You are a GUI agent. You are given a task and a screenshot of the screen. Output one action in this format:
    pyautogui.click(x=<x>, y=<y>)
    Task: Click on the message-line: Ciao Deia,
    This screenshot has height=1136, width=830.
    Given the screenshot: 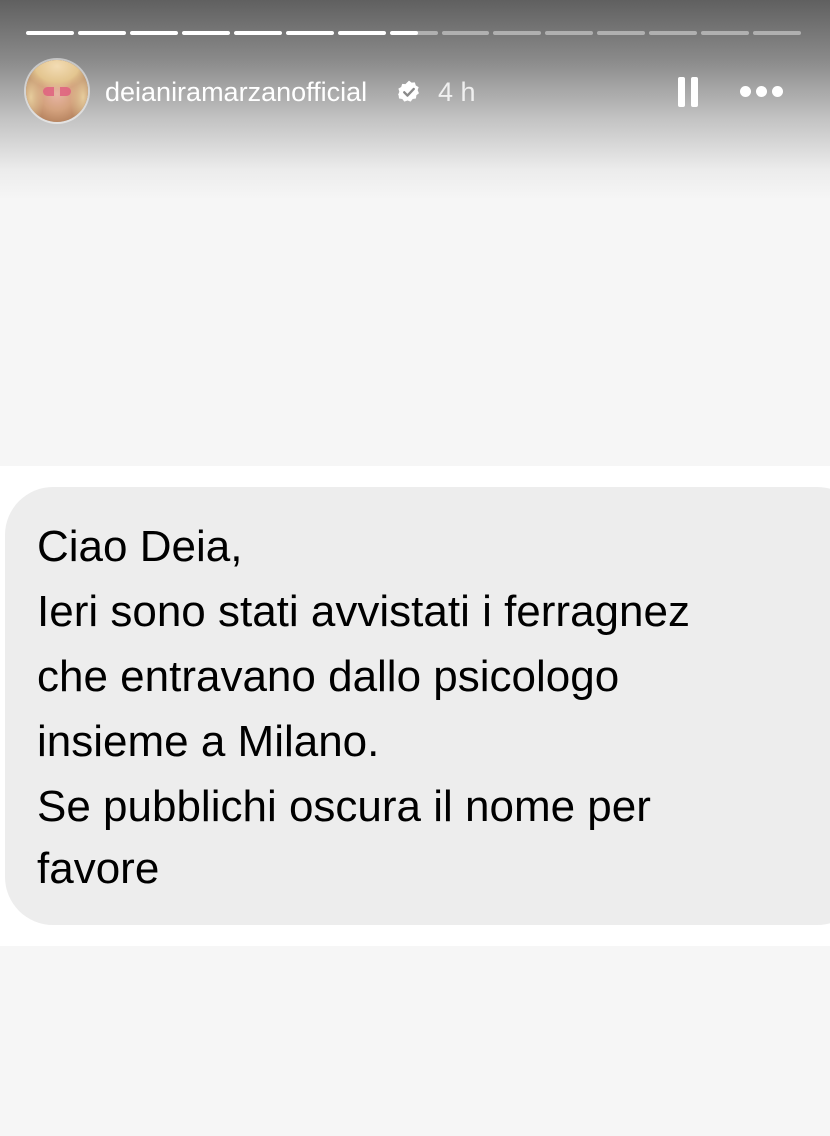 What is the action you would take?
    pyautogui.click(x=140, y=546)
    